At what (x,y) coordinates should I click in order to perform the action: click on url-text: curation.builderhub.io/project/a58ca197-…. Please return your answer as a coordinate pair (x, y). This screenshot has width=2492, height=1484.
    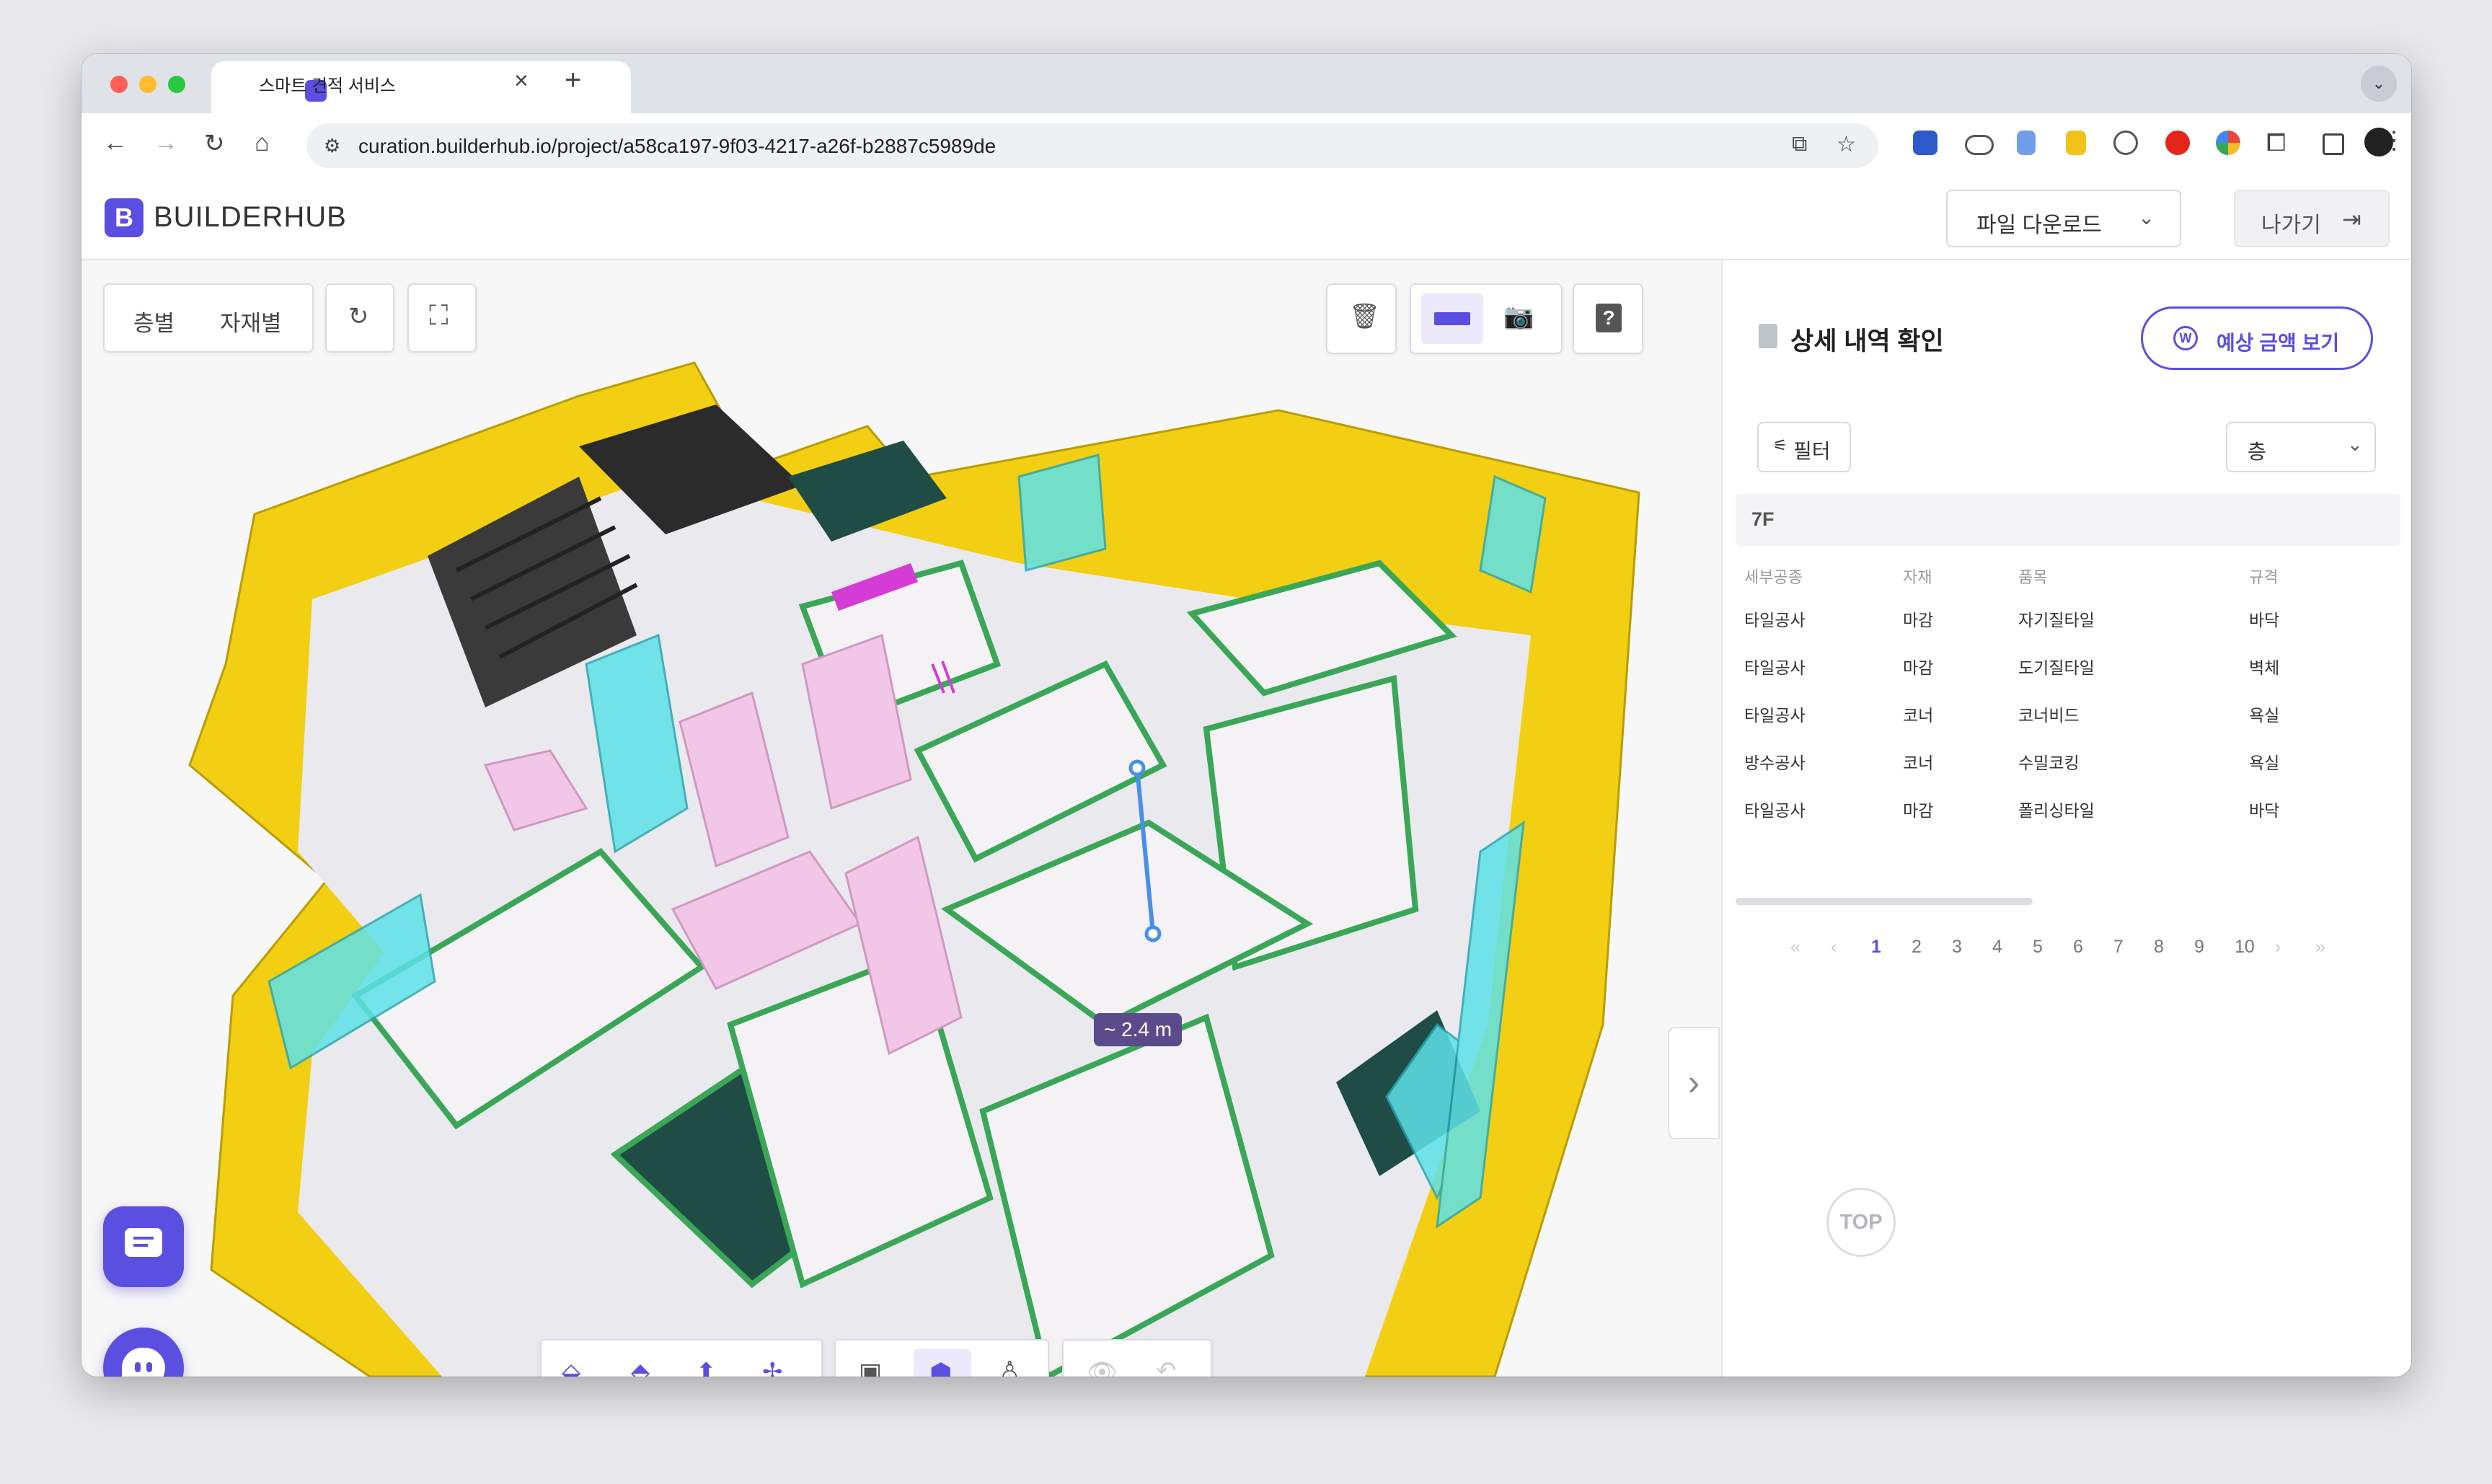
    Looking at the image, I should click on (677, 146).